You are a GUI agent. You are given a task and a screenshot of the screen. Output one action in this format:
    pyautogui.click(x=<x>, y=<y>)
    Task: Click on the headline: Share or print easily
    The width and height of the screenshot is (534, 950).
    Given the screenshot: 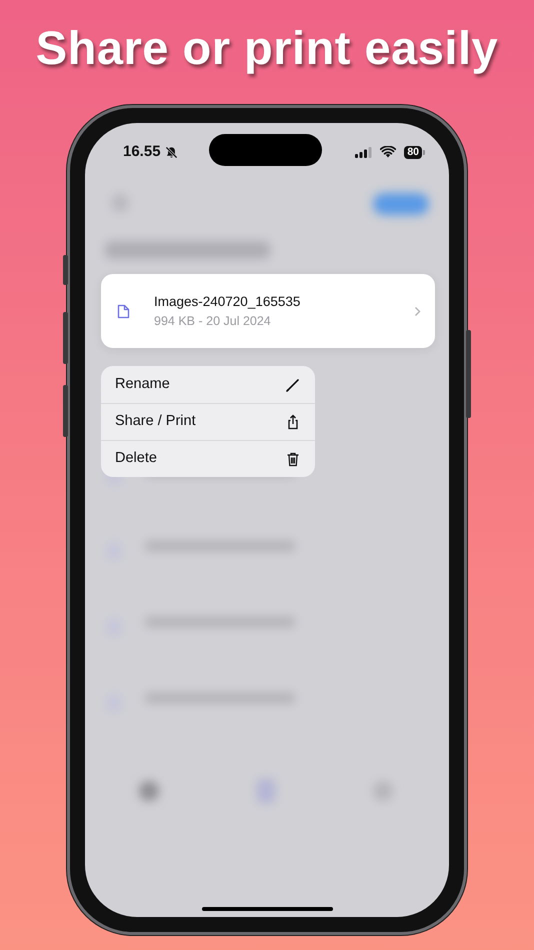 What is the action you would take?
    pyautogui.click(x=267, y=48)
    